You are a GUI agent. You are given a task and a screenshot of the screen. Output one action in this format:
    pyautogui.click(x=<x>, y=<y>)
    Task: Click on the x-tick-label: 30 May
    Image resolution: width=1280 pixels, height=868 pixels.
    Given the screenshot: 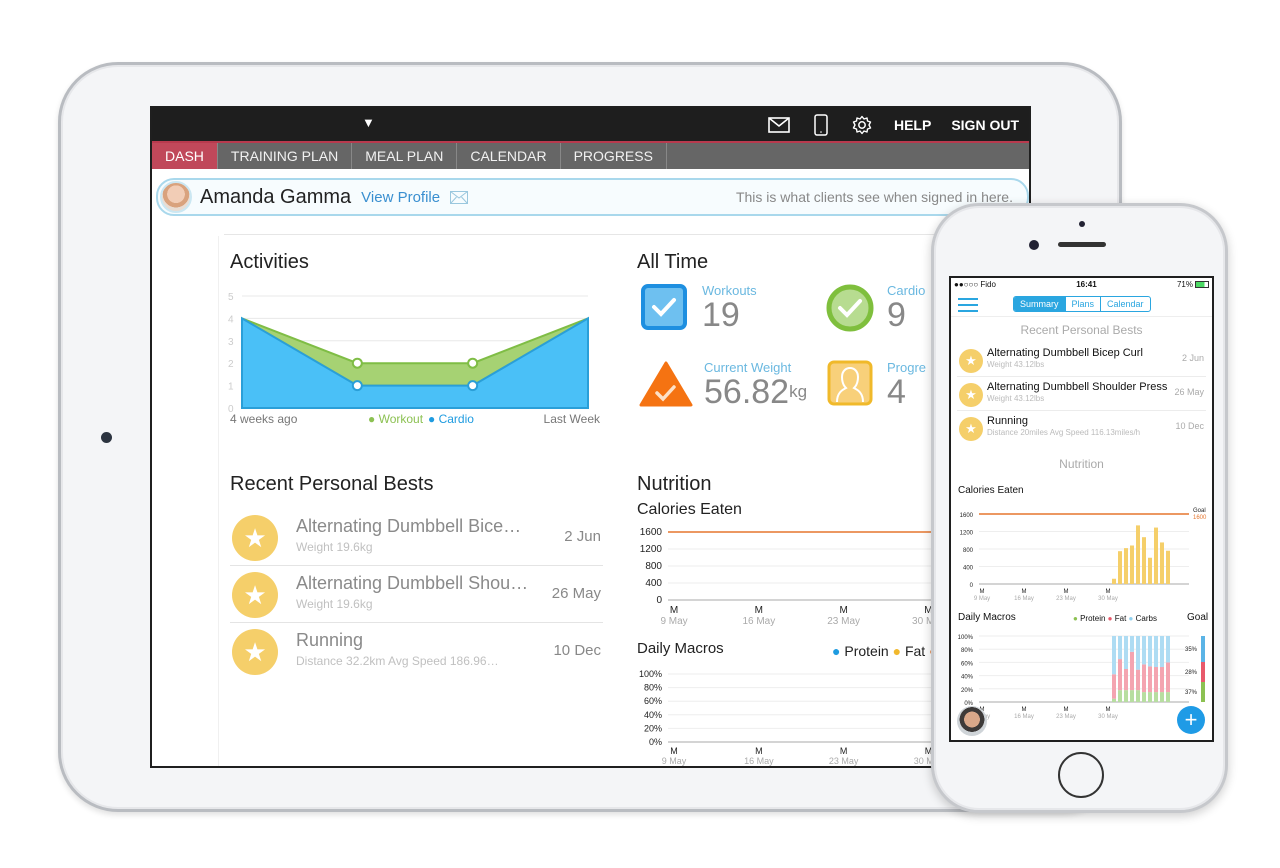 What is the action you would take?
    pyautogui.click(x=1108, y=717)
    